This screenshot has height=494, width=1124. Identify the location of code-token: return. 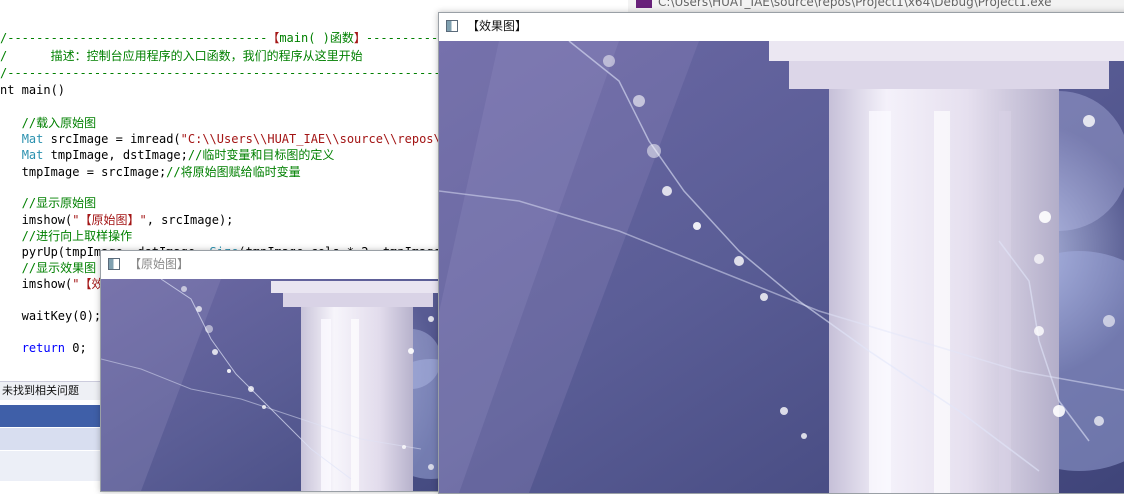
(43, 348).